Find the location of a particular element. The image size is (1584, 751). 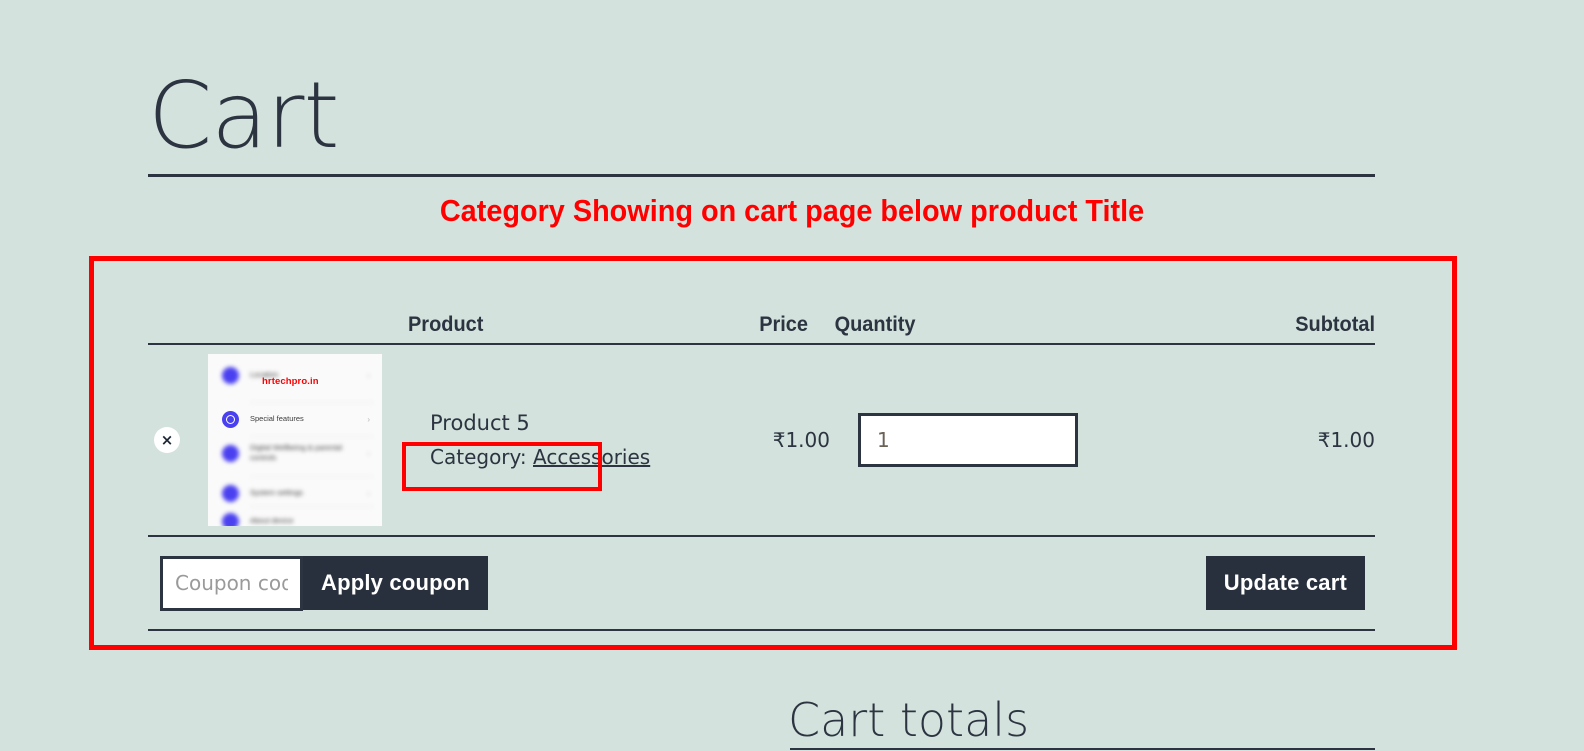

thumbnail-row: System settings › is located at coordinates (295, 493).